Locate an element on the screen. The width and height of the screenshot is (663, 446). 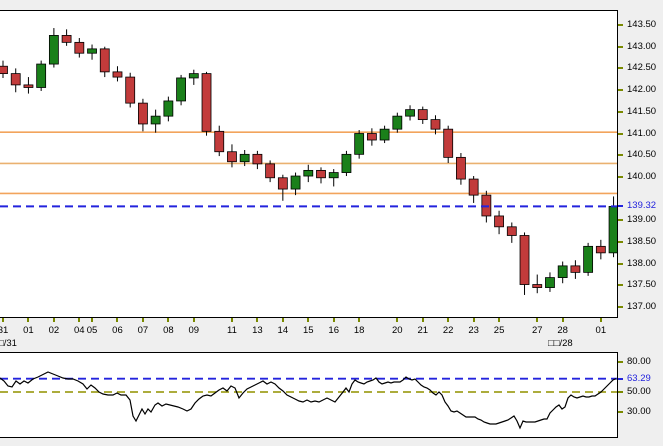
date-axis-label: 22 is located at coordinates (448, 330).